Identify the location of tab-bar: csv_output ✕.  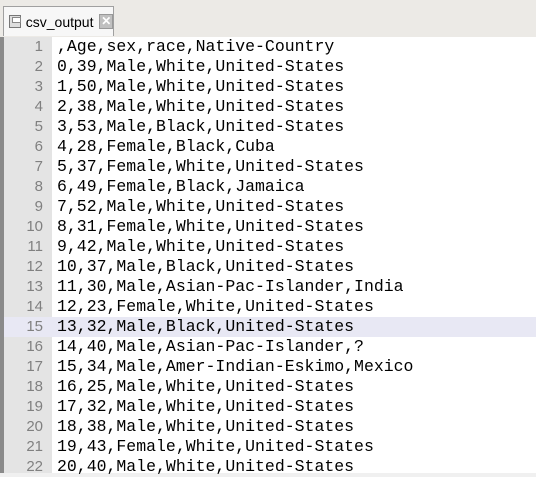
(268, 18).